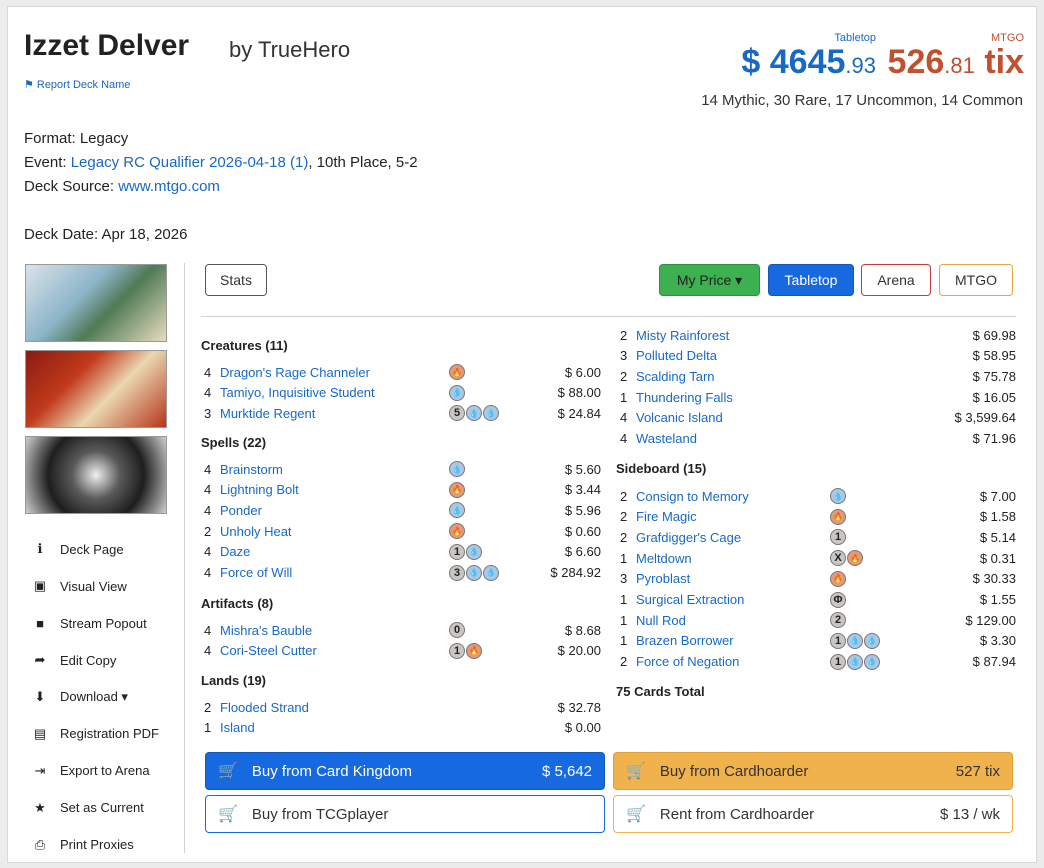 This screenshot has height=868, width=1044. Describe the element at coordinates (97, 845) in the screenshot. I see `sidebar-item-label: Print Proxies` at that location.